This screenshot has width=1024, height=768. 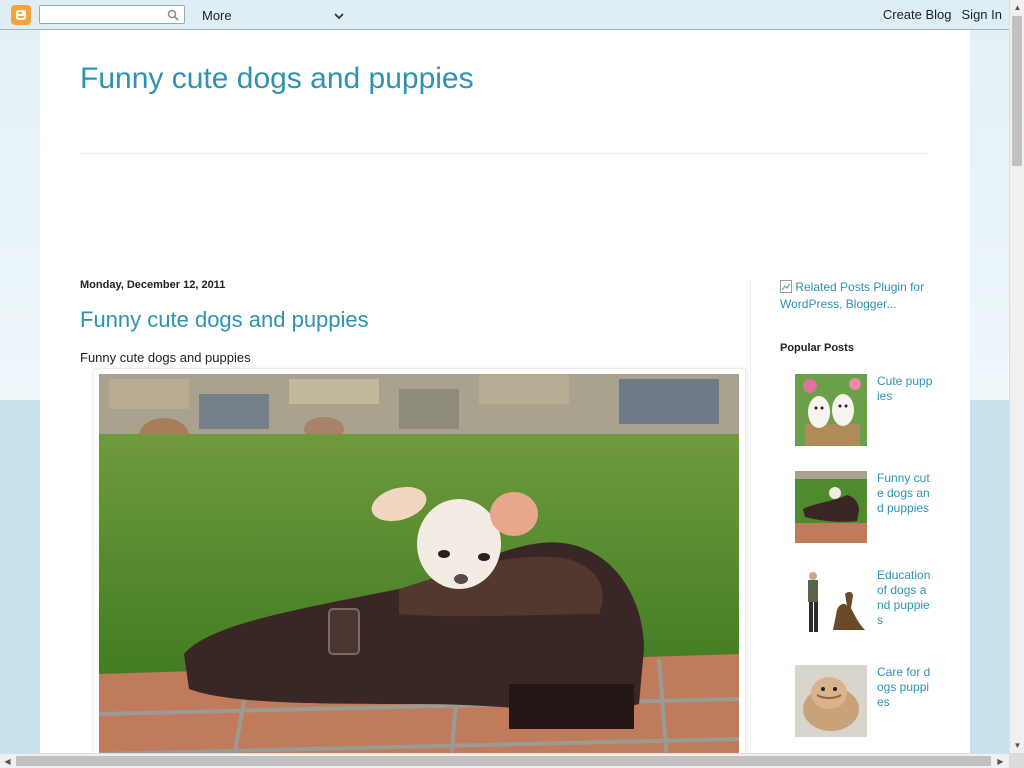 I want to click on popular-post-title: Education of dogs and puppies, so click(x=905, y=598).